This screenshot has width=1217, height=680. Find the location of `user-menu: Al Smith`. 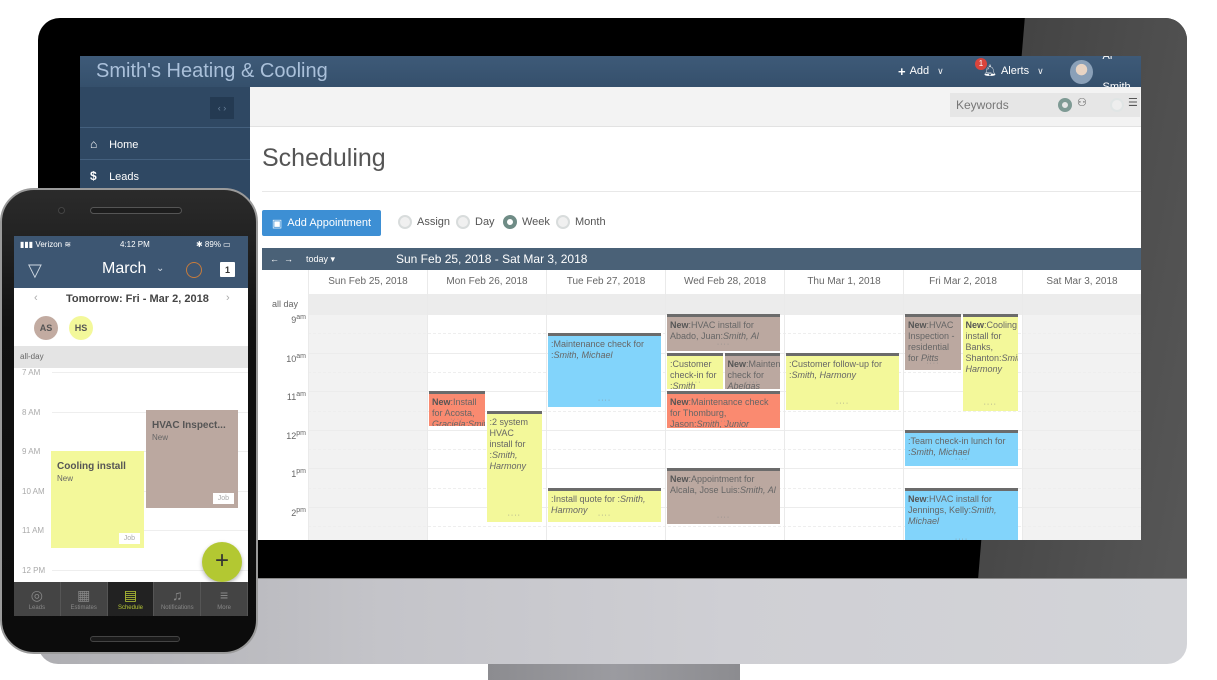

user-menu: Al Smith is located at coordinates (1105, 74).